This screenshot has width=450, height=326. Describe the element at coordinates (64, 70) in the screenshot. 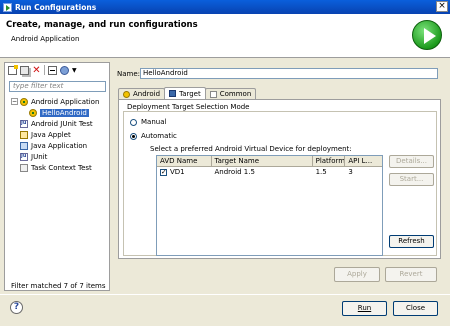

I see `filter-configurations-icon` at that location.